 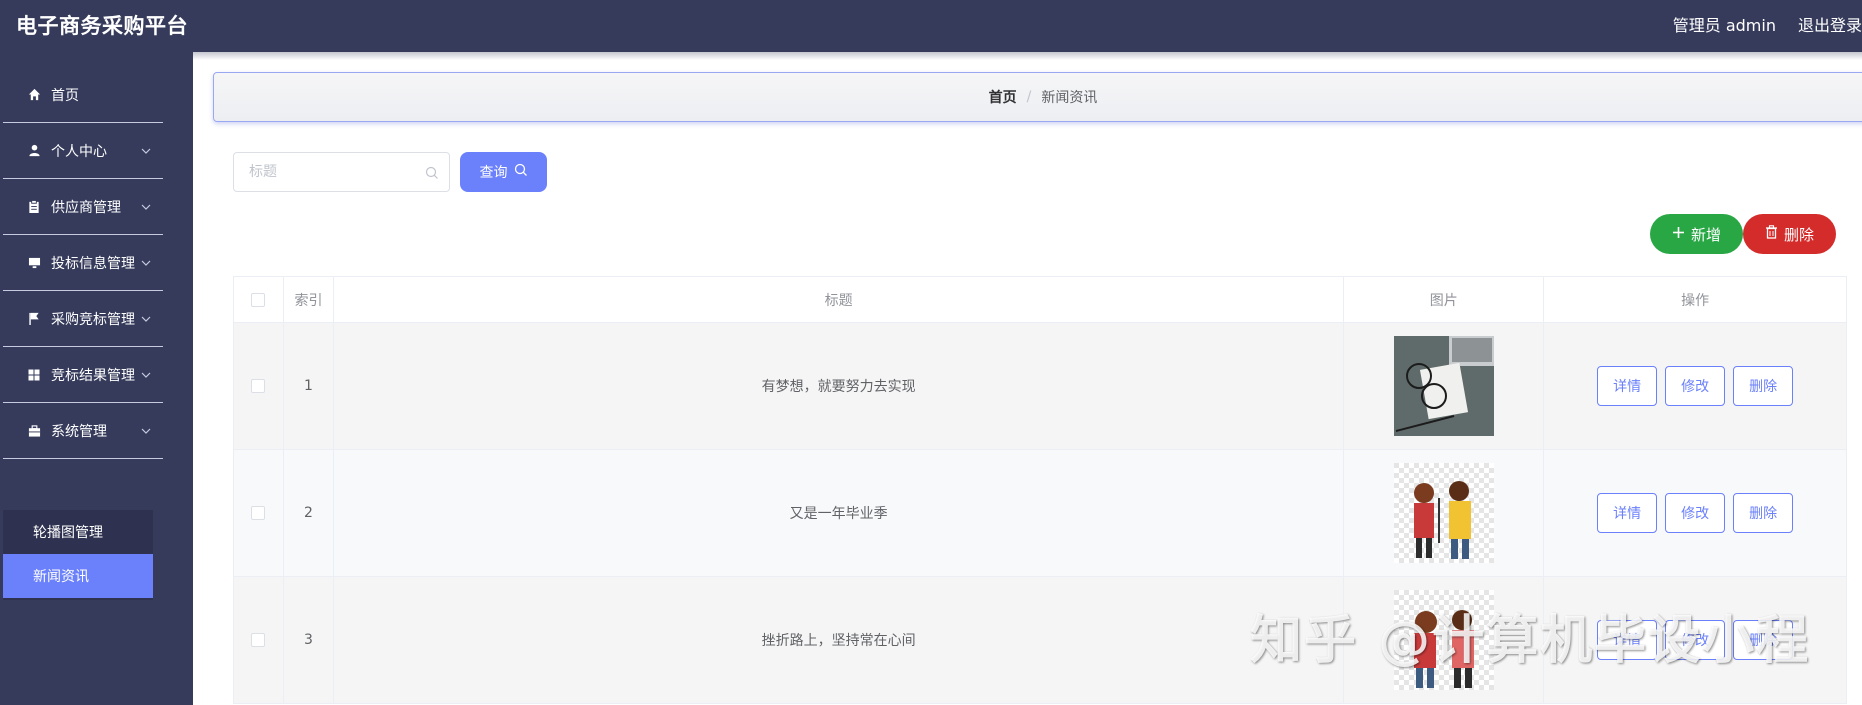 I want to click on add-button: 新增, so click(x=1696, y=234).